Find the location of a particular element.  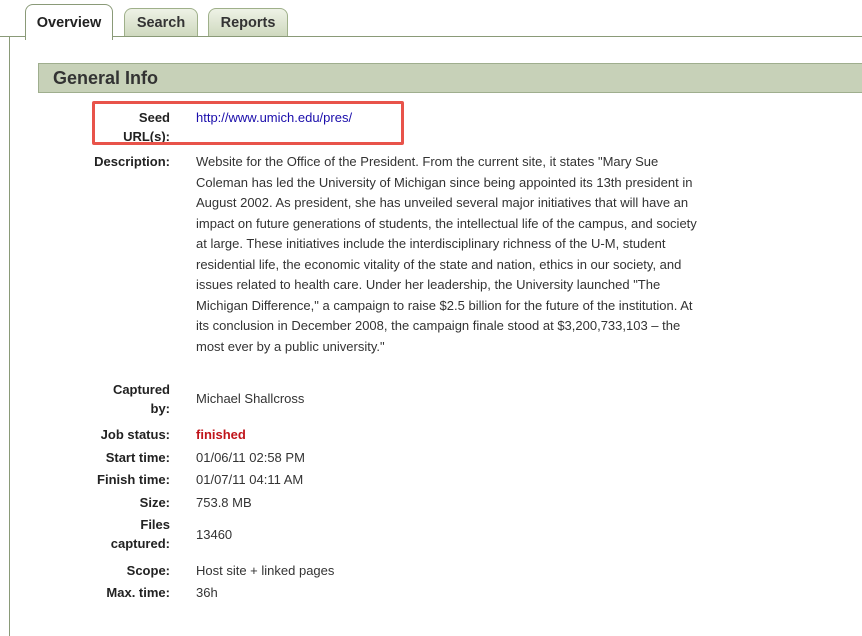

max-time-label: Max. time: is located at coordinates (138, 592).